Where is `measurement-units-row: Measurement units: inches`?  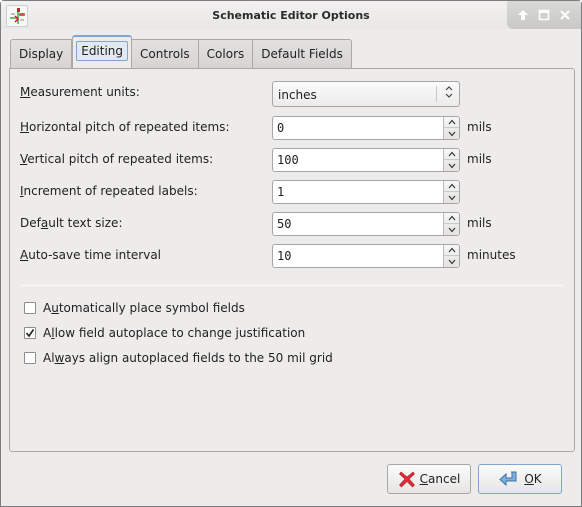
measurement-units-row: Measurement units: inches is located at coordinates (290, 94).